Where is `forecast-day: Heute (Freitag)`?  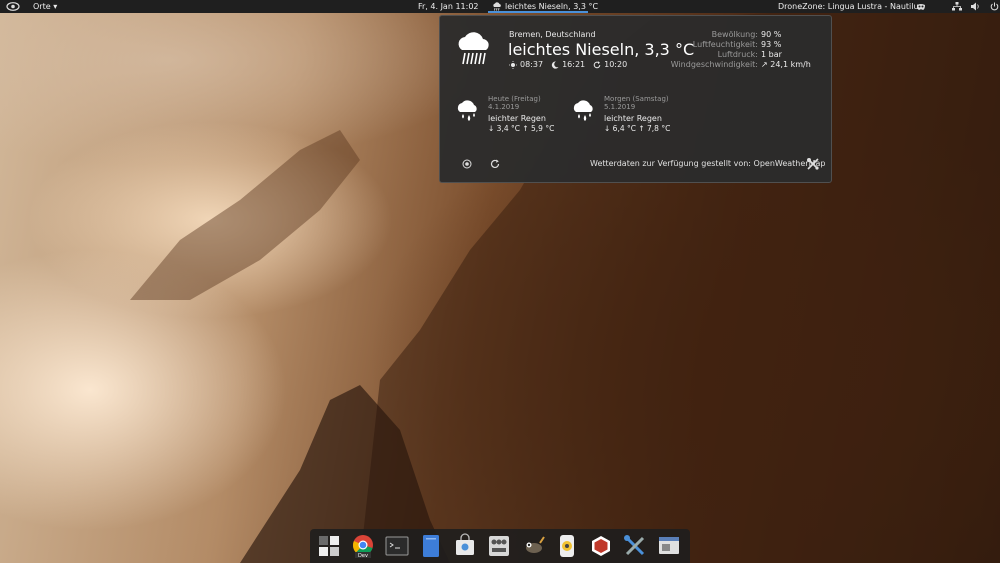
forecast-day: Heute (Freitag) is located at coordinates (514, 99).